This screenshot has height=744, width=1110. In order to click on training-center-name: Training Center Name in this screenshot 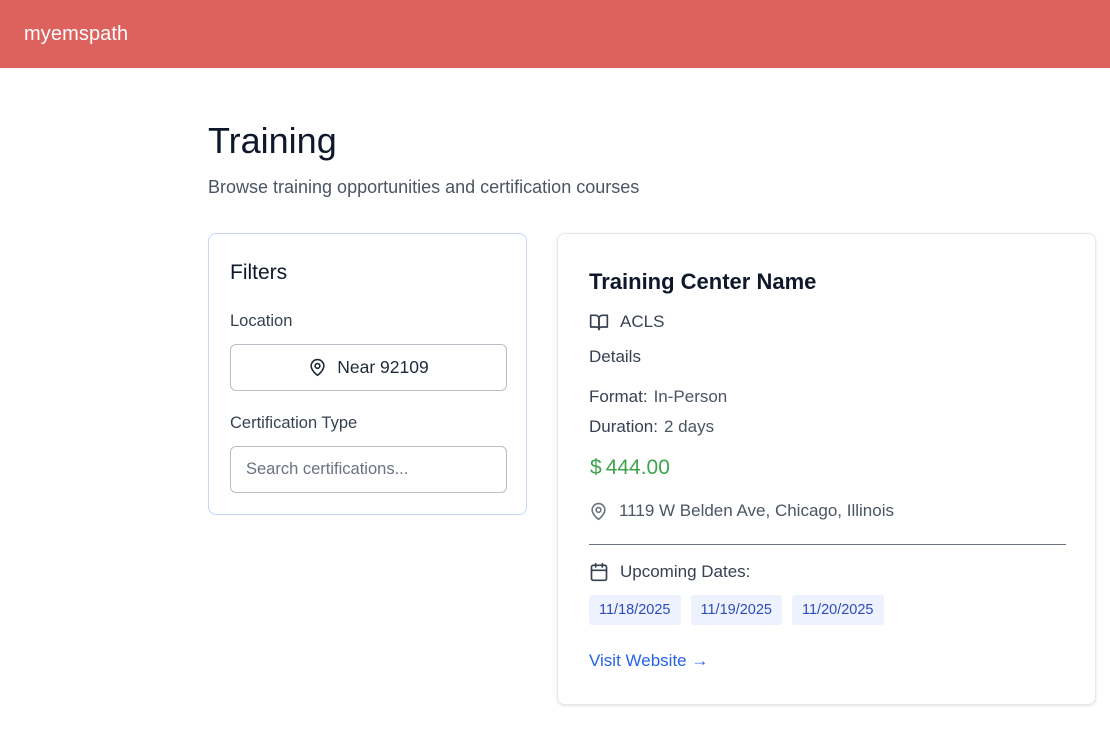, I will do `click(703, 281)`.